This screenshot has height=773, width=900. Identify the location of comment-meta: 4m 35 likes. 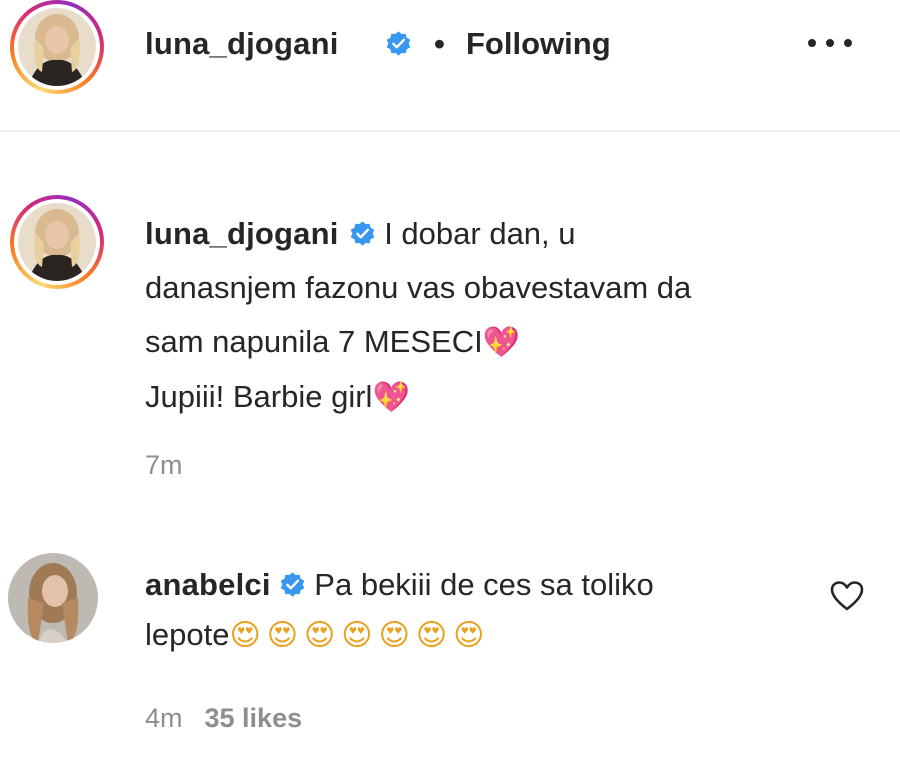
(223, 718).